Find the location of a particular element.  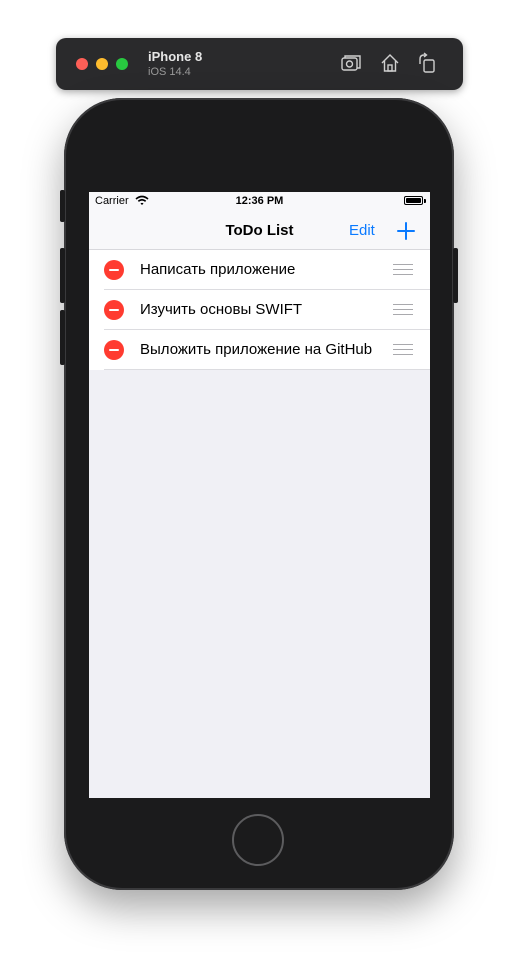

power-button is located at coordinates (455, 275).